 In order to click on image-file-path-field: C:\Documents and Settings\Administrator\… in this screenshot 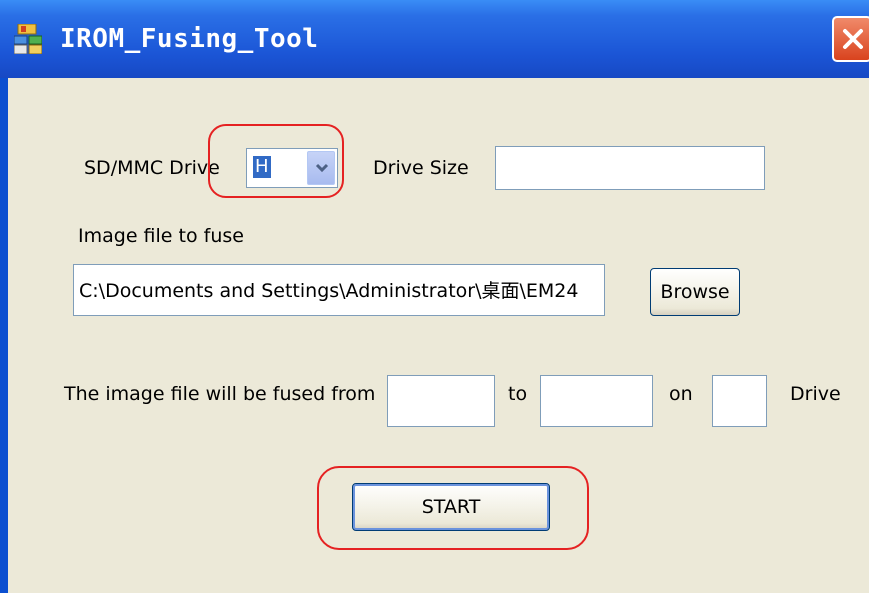, I will do `click(339, 290)`.